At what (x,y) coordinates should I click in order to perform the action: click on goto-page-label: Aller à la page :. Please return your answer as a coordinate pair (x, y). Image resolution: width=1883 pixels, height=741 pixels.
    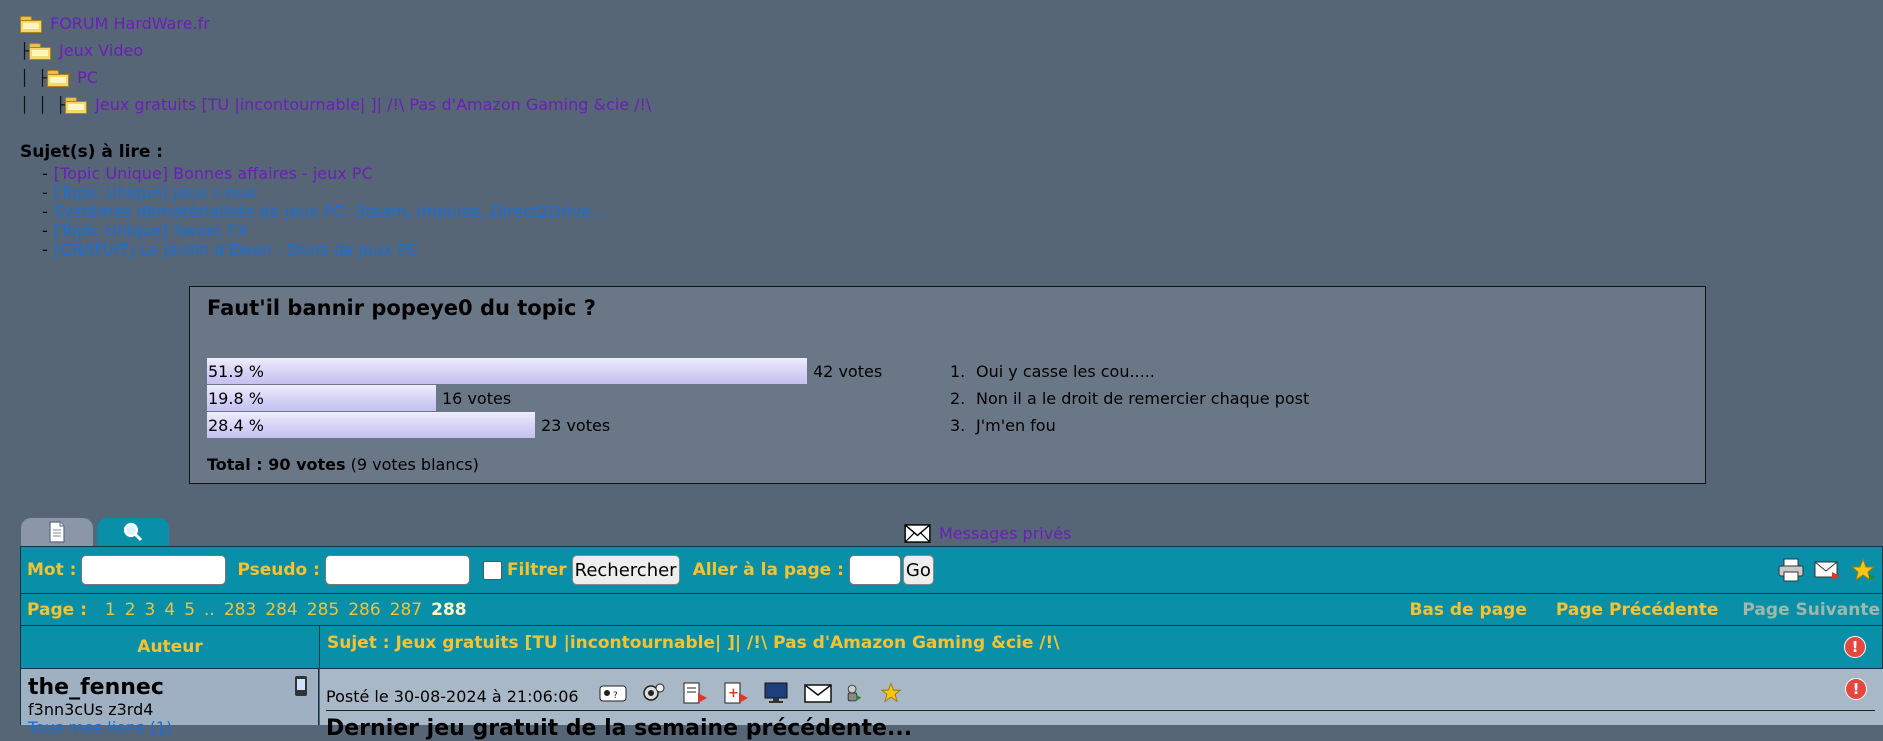
    Looking at the image, I should click on (768, 570).